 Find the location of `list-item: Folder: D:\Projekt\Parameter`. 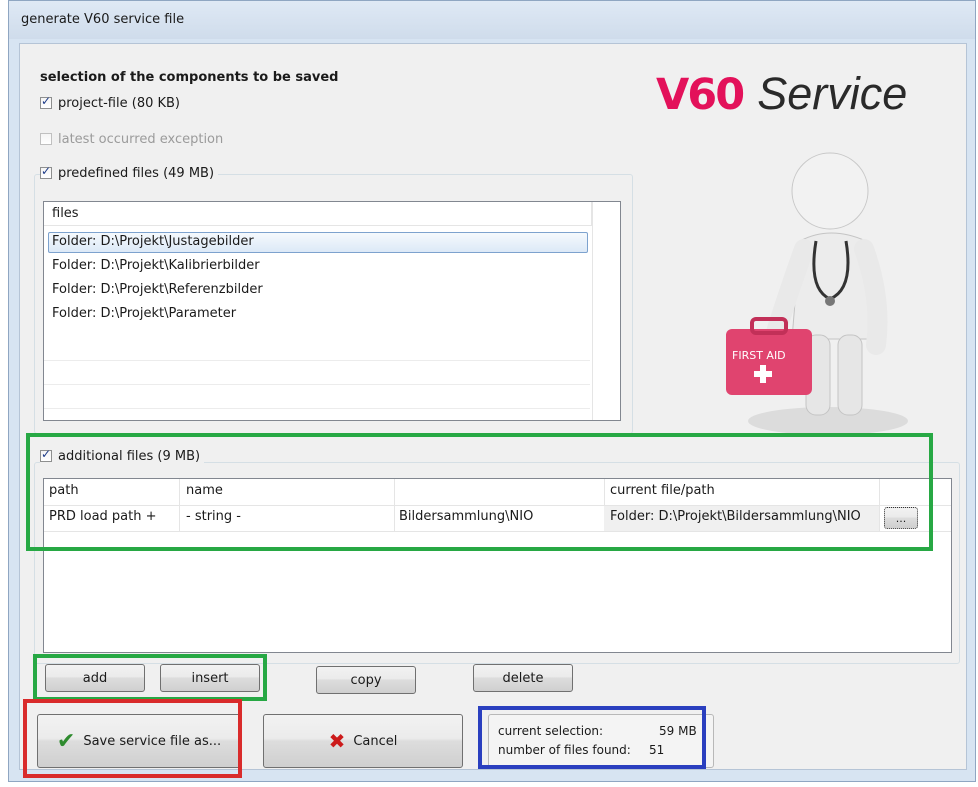

list-item: Folder: D:\Projekt\Parameter is located at coordinates (144, 313).